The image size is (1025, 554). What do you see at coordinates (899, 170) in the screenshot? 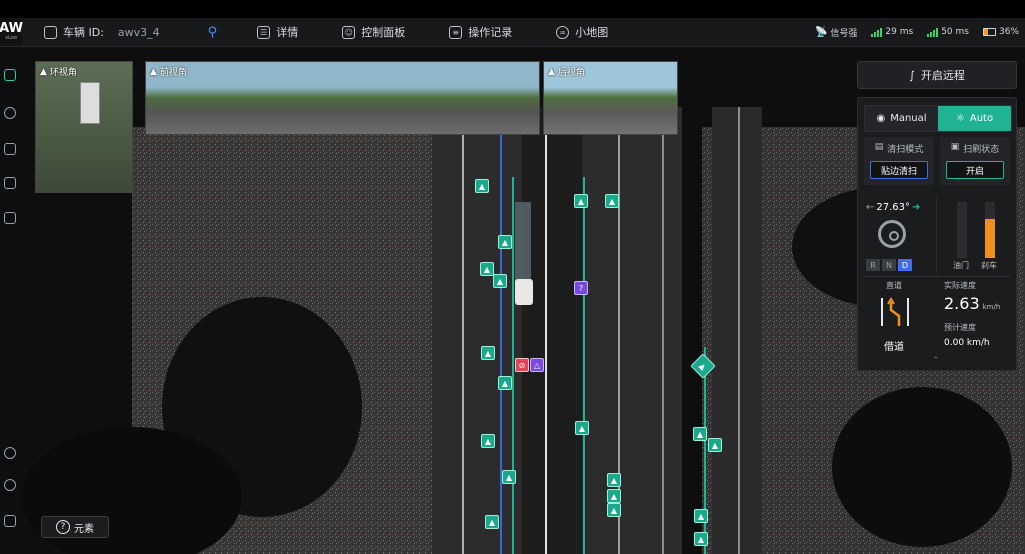
I see `clean-mode-button: 贴边清扫` at bounding box center [899, 170].